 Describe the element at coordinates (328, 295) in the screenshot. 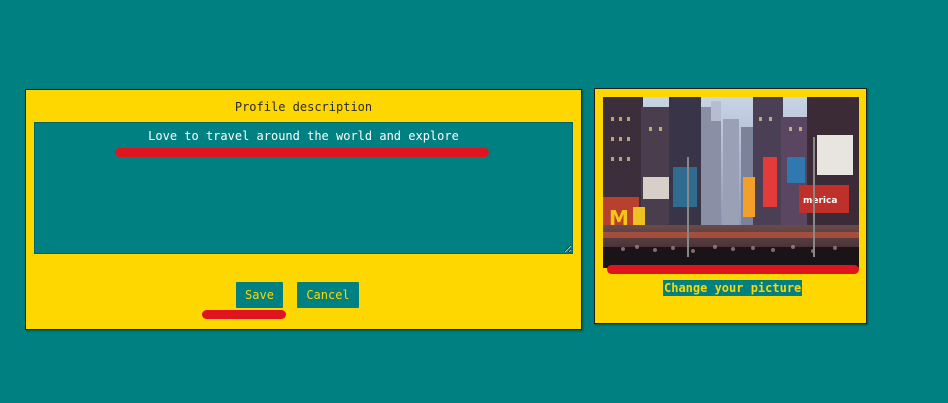

I see `cancel-button: Cancel` at that location.